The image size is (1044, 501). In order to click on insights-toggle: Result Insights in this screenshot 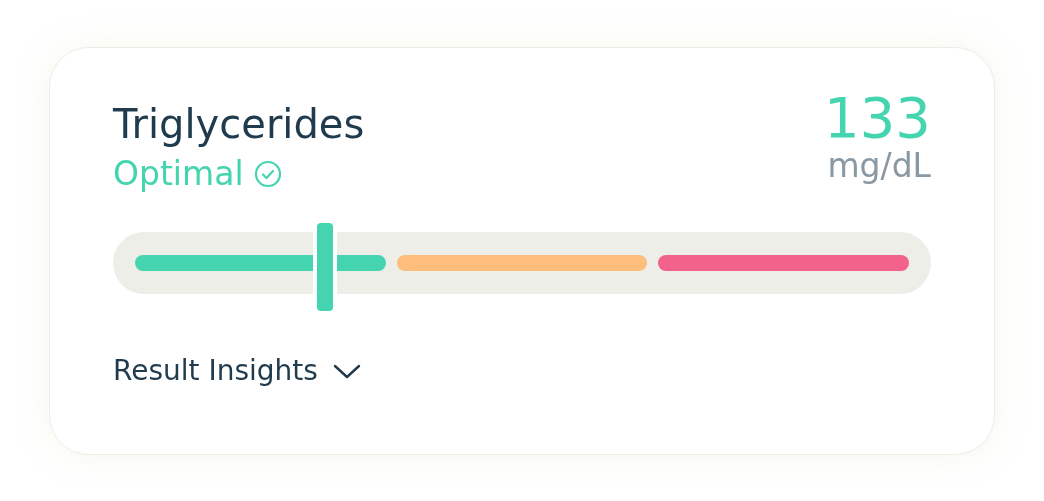, I will do `click(237, 370)`.